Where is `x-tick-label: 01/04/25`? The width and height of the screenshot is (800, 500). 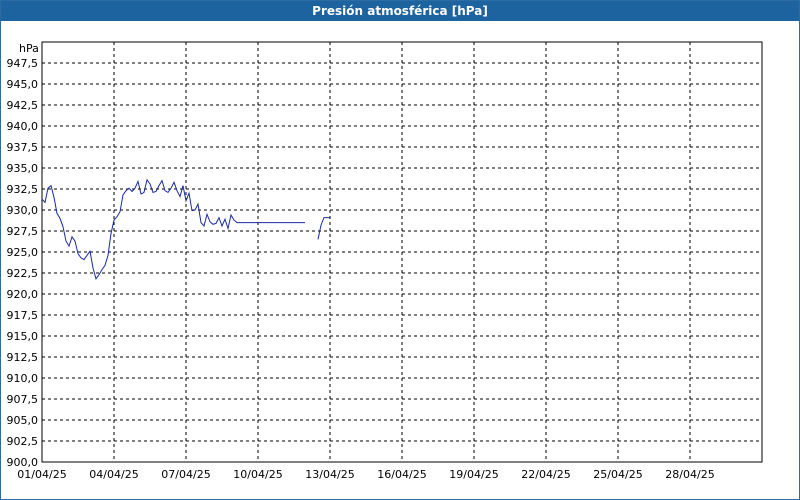 x-tick-label: 01/04/25 is located at coordinates (41, 474).